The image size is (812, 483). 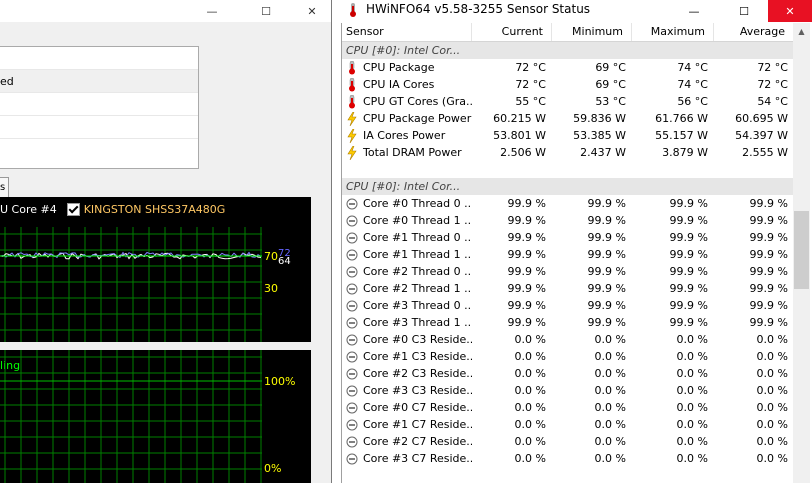 I want to click on cell-maximum: 56 °C, so click(x=692, y=101).